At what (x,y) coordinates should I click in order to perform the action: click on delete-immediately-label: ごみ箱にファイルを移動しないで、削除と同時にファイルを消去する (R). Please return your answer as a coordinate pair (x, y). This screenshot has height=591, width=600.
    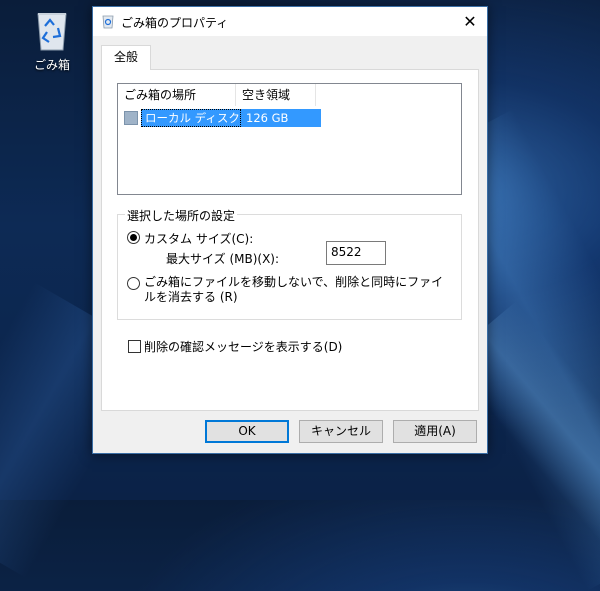
    Looking at the image, I should click on (299, 290).